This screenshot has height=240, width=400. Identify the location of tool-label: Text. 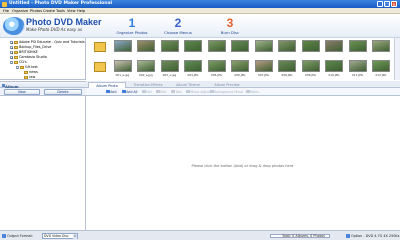
(178, 91).